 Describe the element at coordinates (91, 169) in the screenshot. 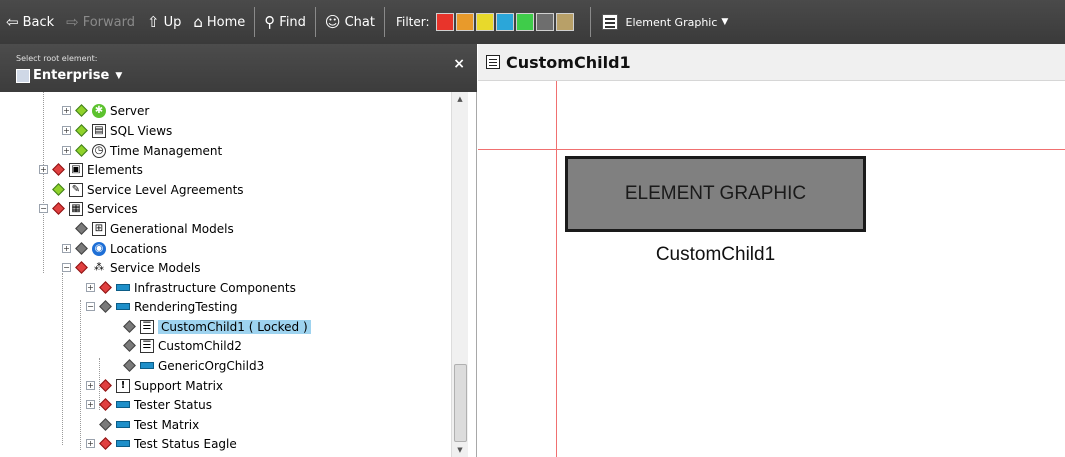

I see `tree-item-elements: + ▣ Elements` at that location.